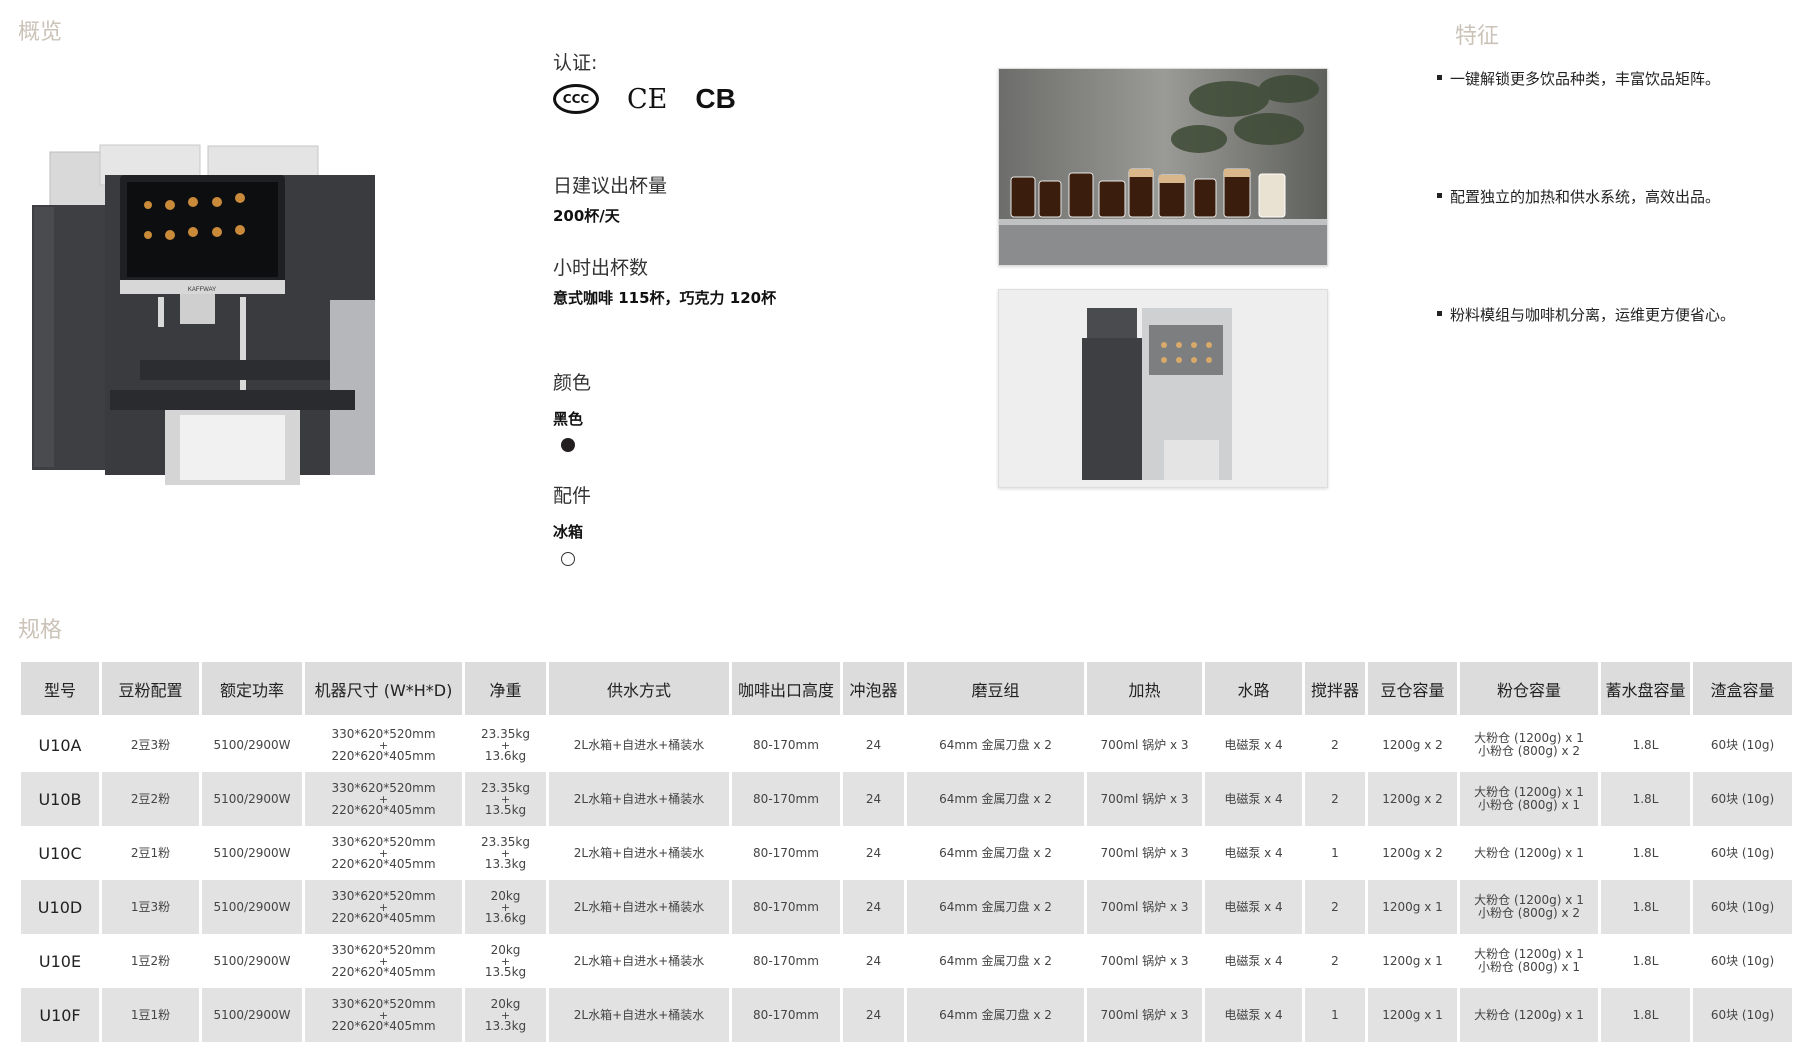 The height and width of the screenshot is (1044, 1806). Describe the element at coordinates (1578, 196) in the screenshot. I see `feature-item: 配置独立的加热和供水系统，高效出品。` at that location.